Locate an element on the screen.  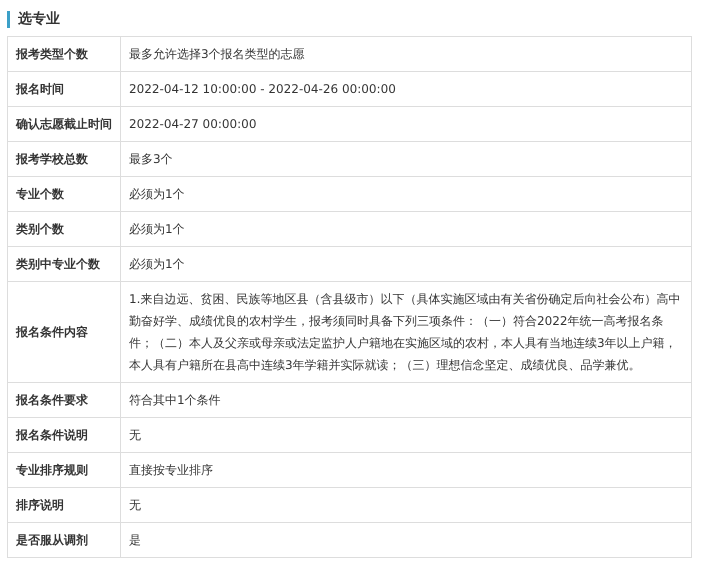
field-label: 报名时间 is located at coordinates (64, 89).